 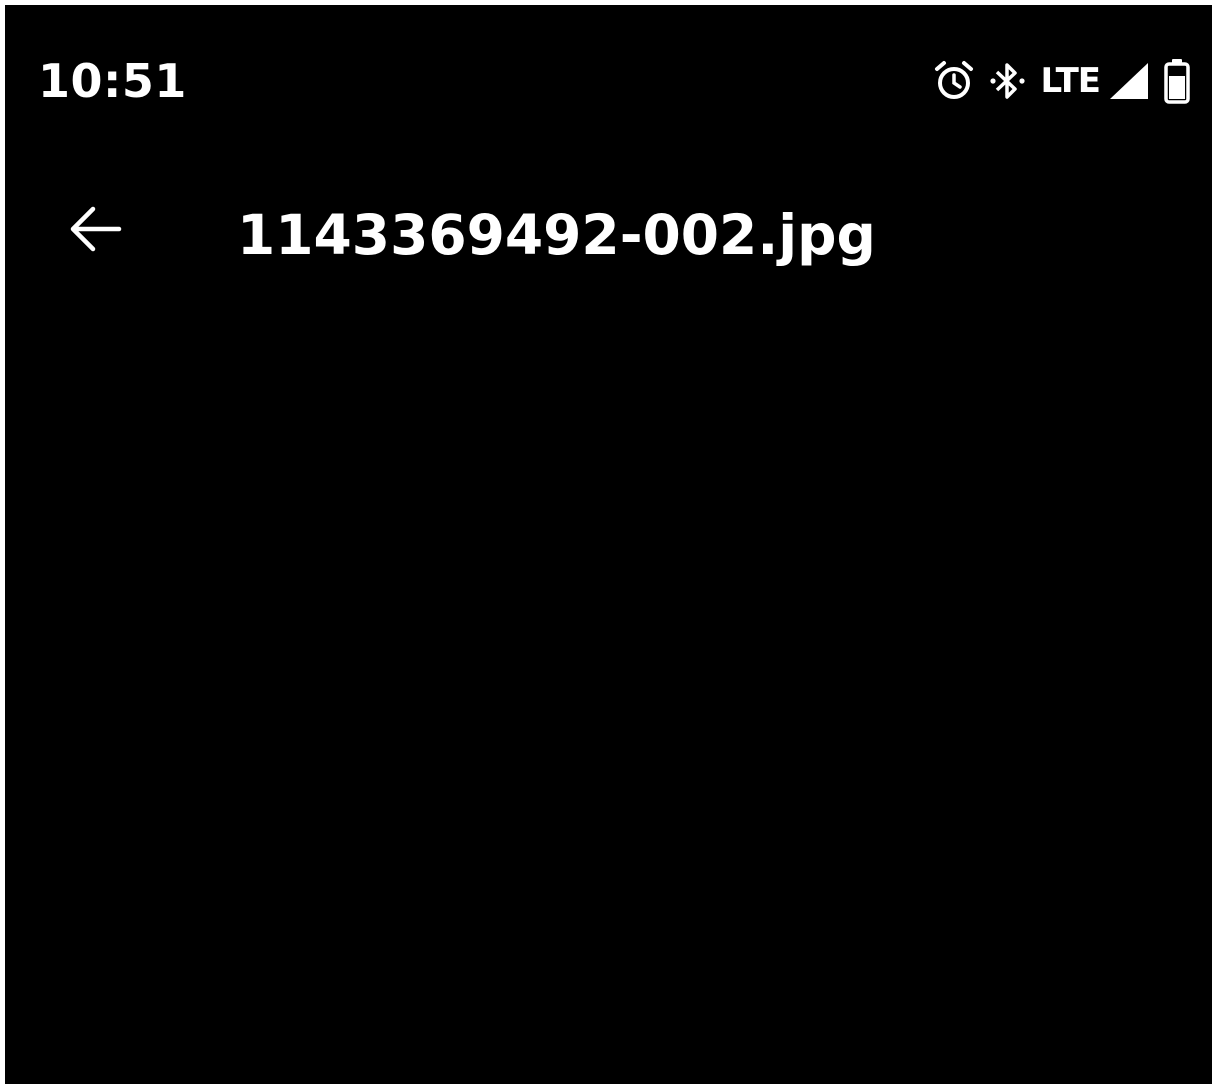 What do you see at coordinates (608, 80) in the screenshot?
I see `status-bar: 10:51 LTE` at bounding box center [608, 80].